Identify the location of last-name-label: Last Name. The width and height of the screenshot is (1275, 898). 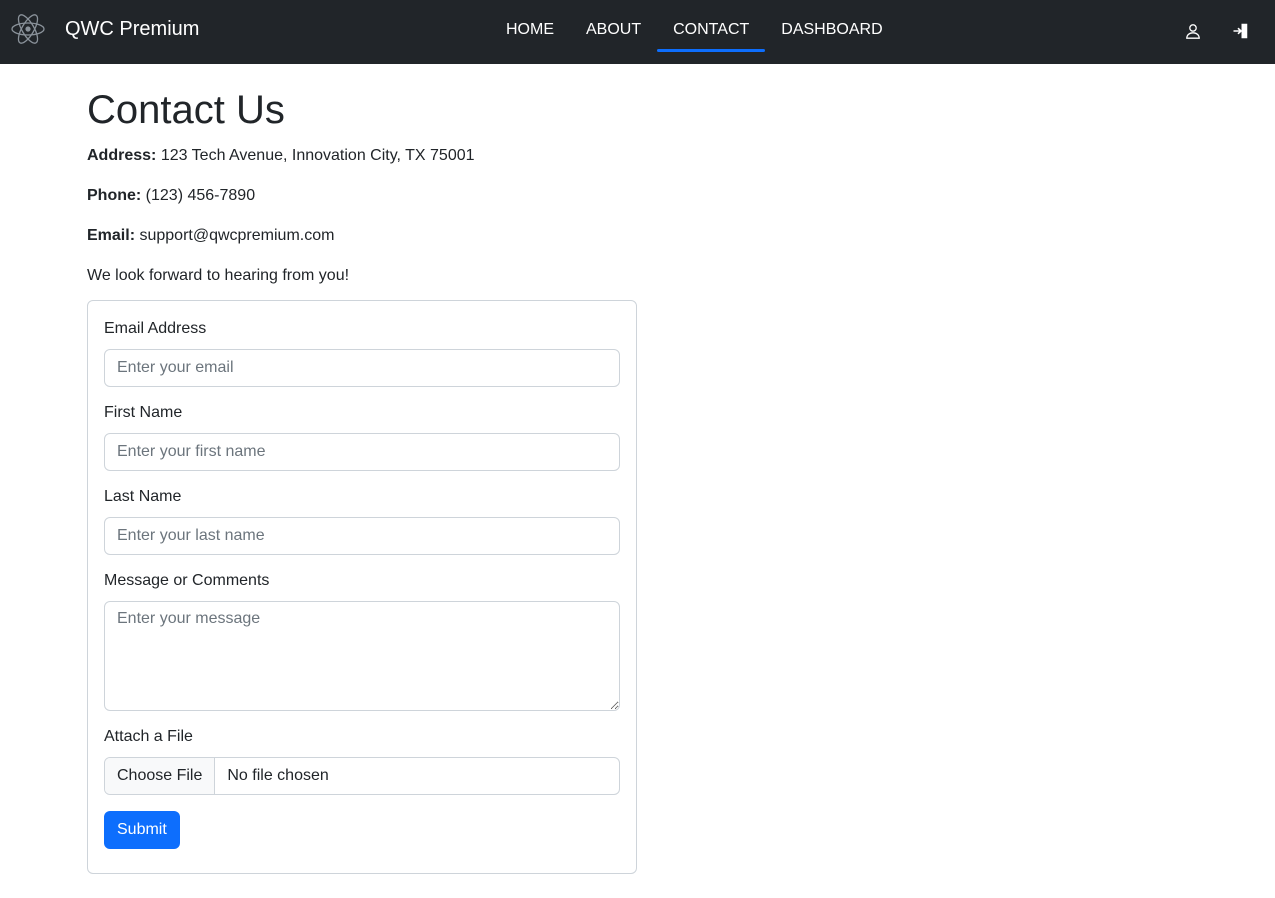
(143, 496).